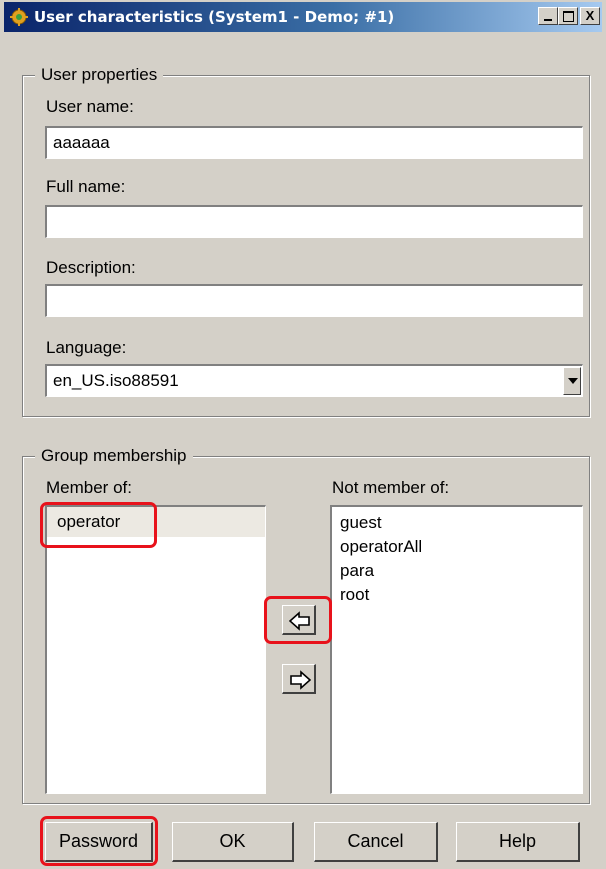  I want to click on close-button: X, so click(590, 16).